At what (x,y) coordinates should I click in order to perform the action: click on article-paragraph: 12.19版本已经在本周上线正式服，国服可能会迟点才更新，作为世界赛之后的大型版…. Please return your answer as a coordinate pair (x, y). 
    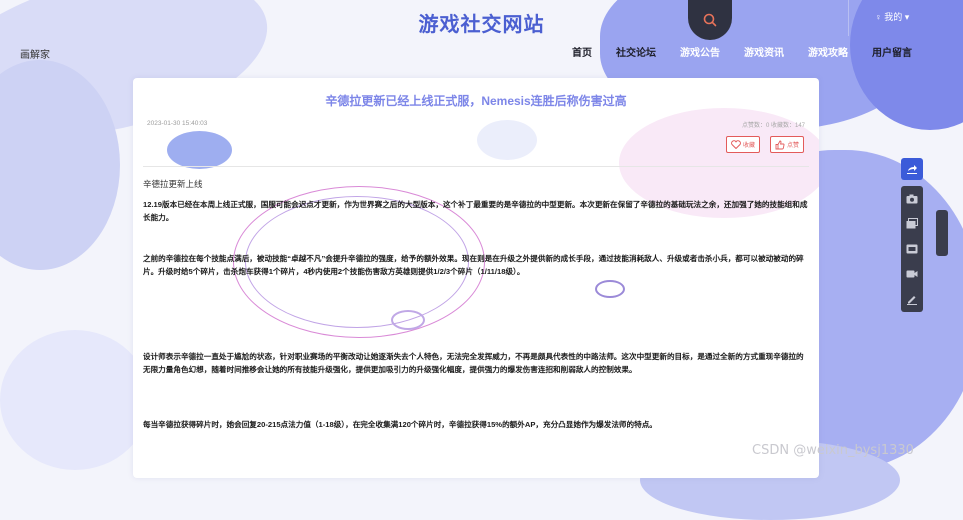
    Looking at the image, I should click on (475, 211).